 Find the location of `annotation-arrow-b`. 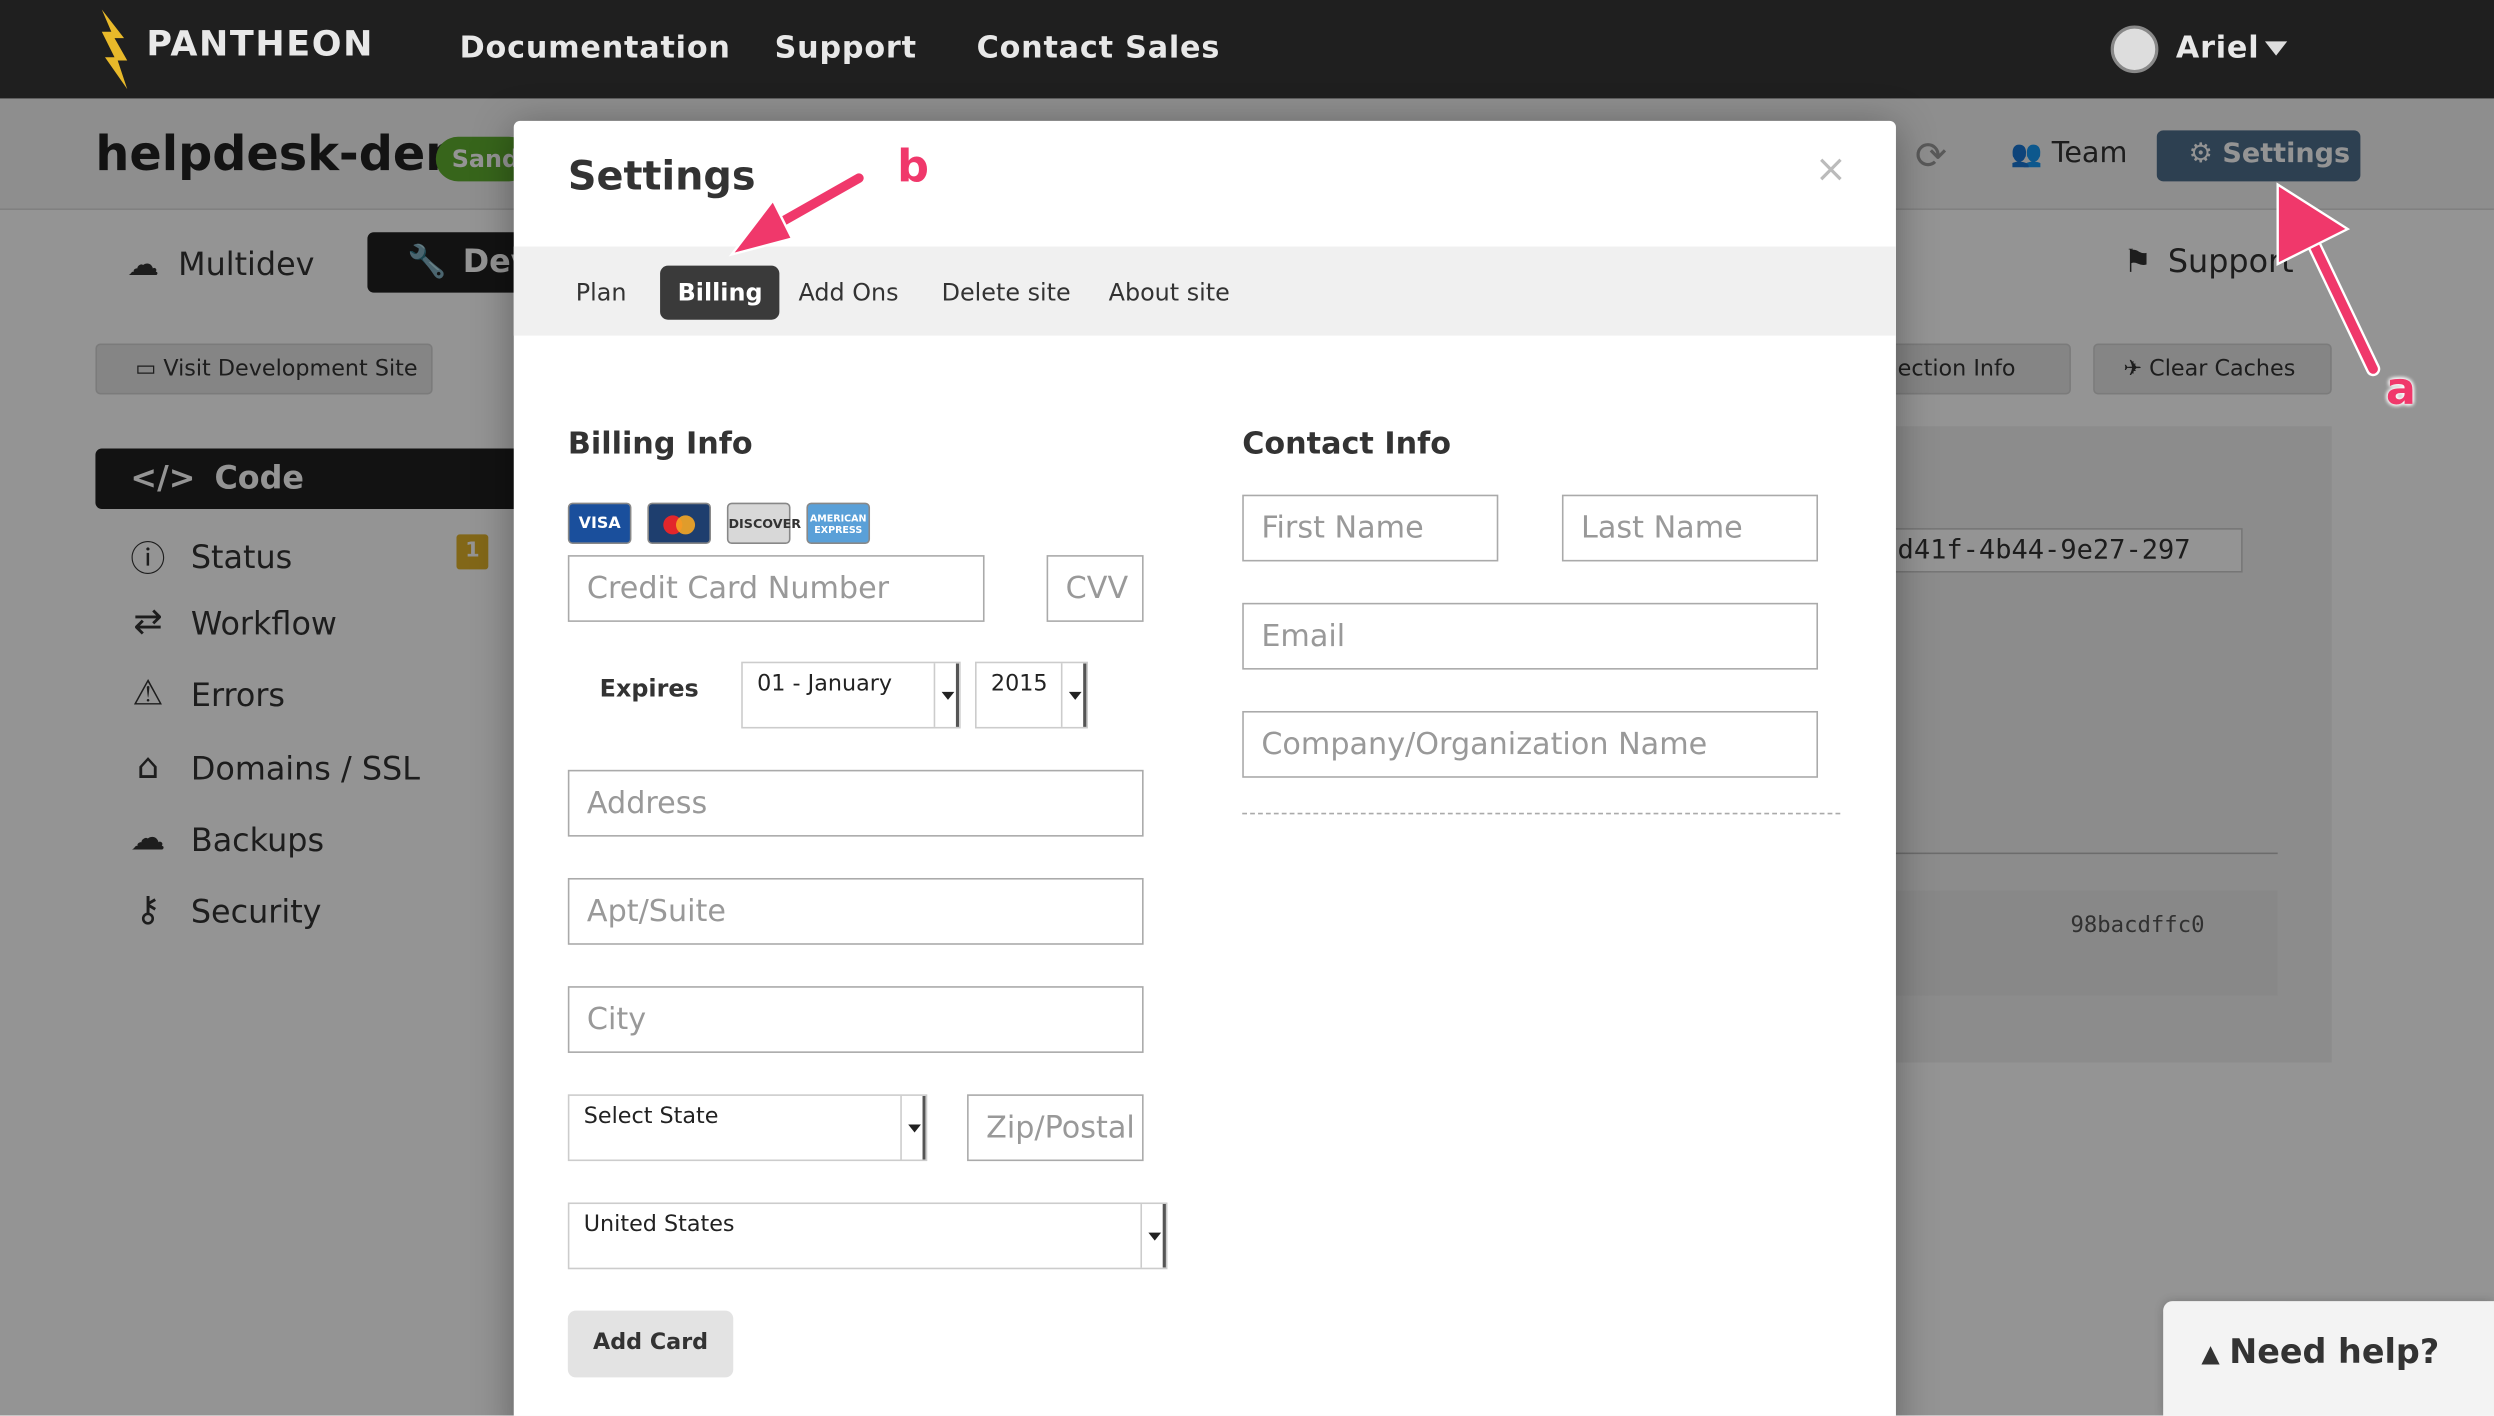

annotation-arrow-b is located at coordinates (797, 213).